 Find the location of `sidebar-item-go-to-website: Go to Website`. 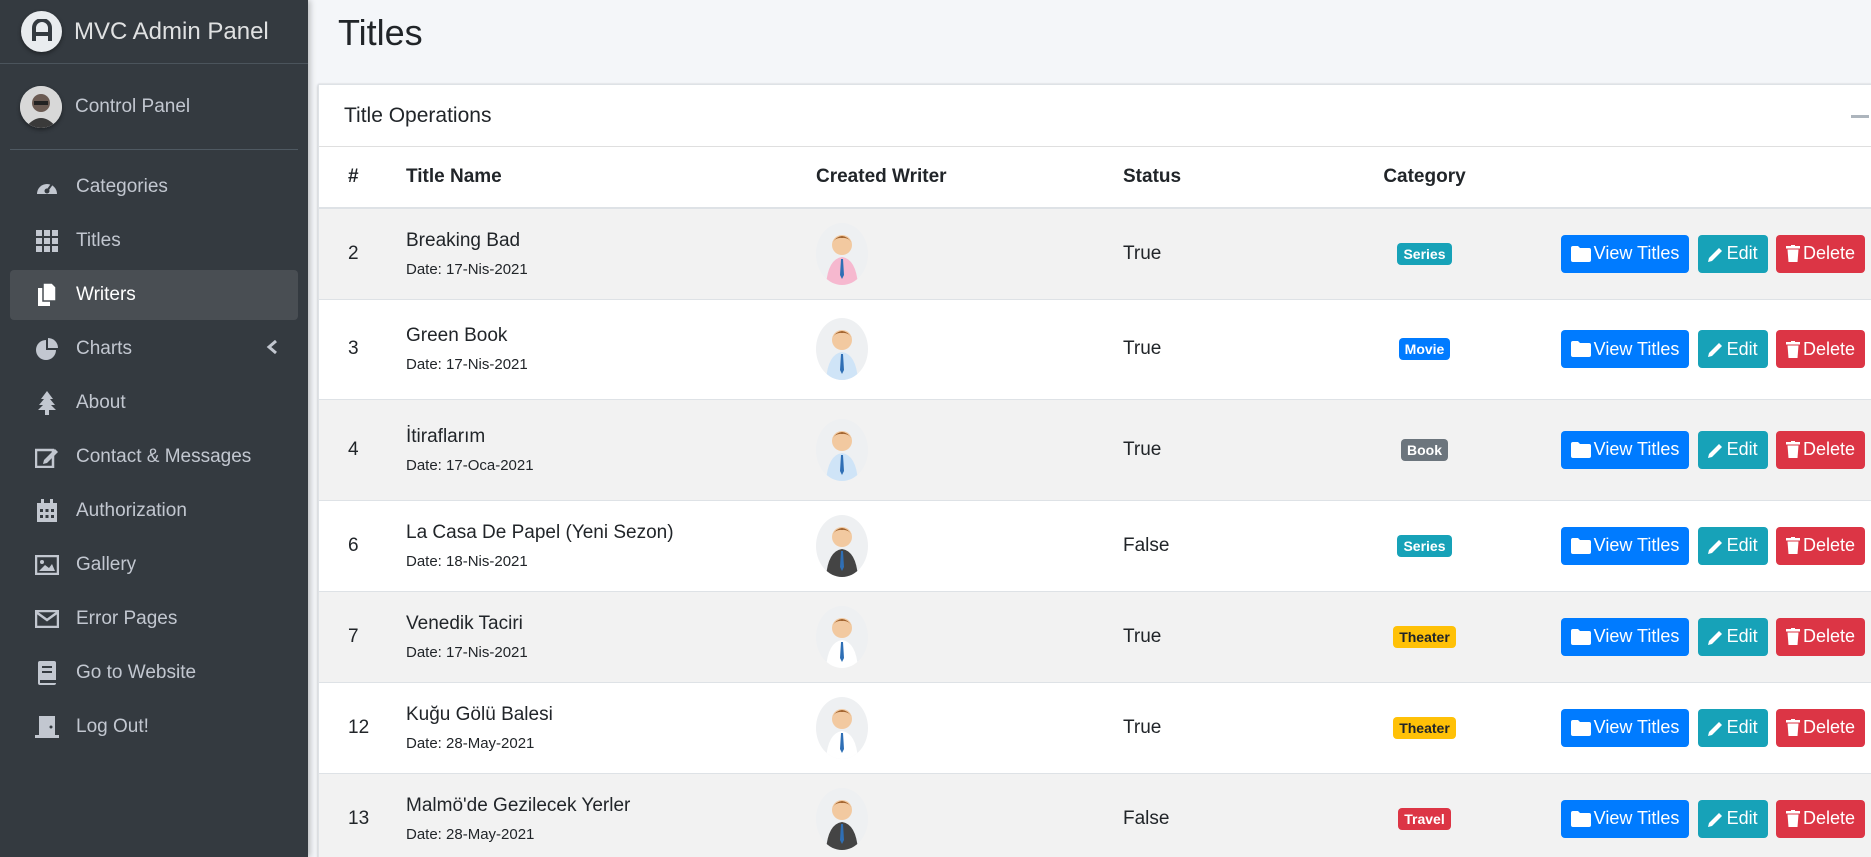

sidebar-item-go-to-website: Go to Website is located at coordinates (154, 673).